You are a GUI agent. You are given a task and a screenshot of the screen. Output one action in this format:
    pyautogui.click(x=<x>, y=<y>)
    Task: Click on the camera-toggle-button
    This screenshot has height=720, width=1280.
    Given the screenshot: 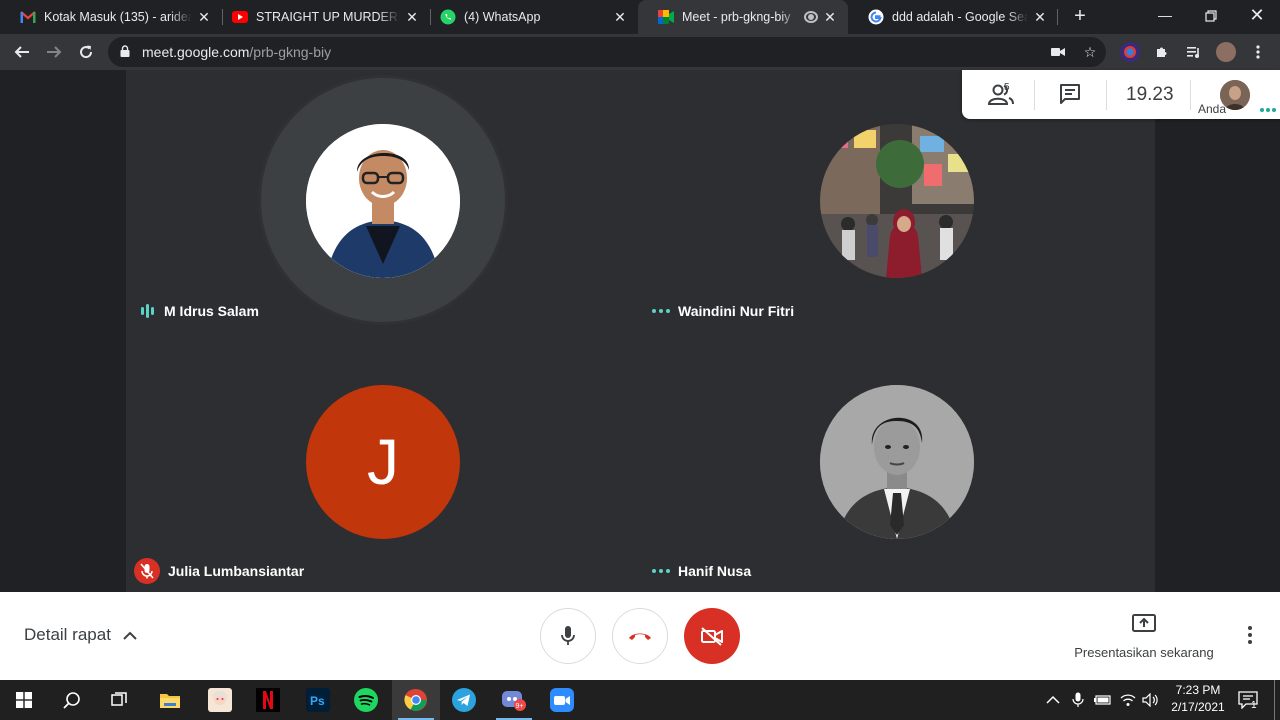 What is the action you would take?
    pyautogui.click(x=712, y=636)
    